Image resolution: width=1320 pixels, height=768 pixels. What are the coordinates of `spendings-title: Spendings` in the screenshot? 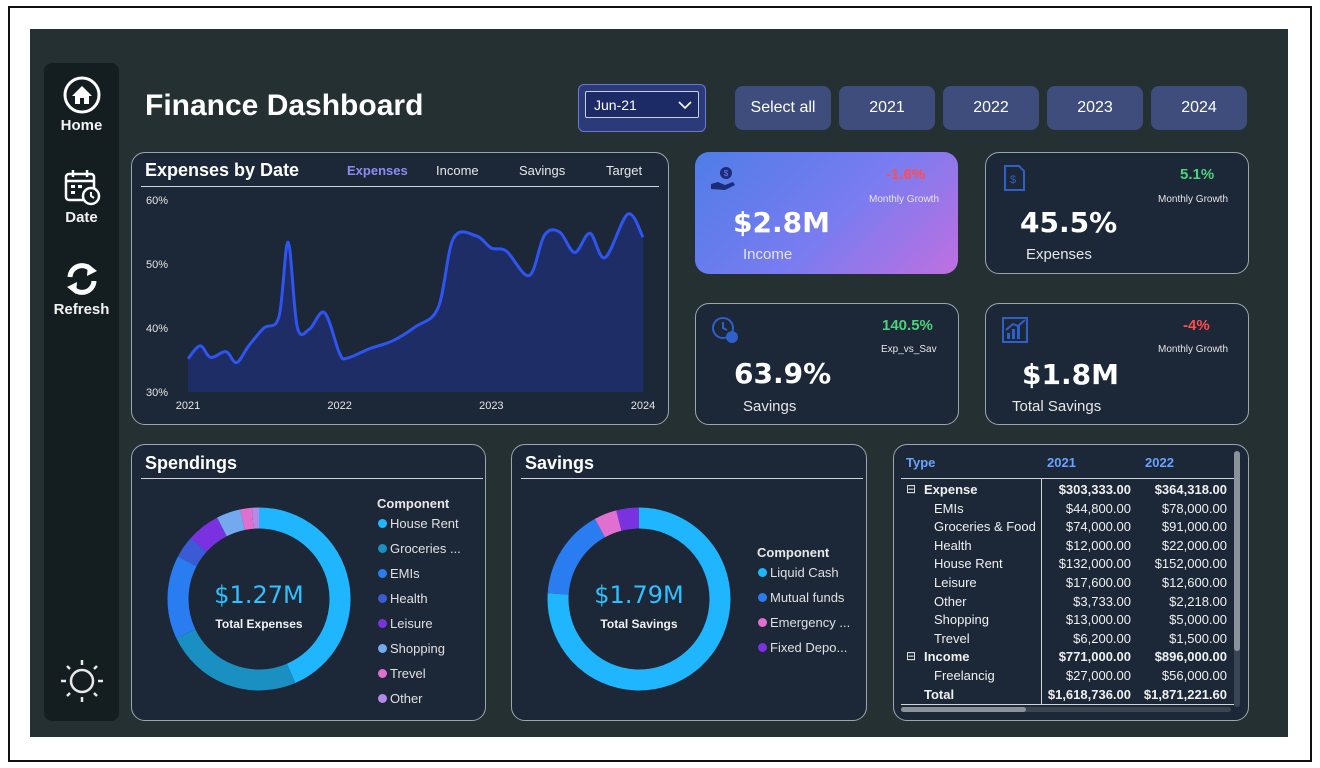 It's located at (191, 463).